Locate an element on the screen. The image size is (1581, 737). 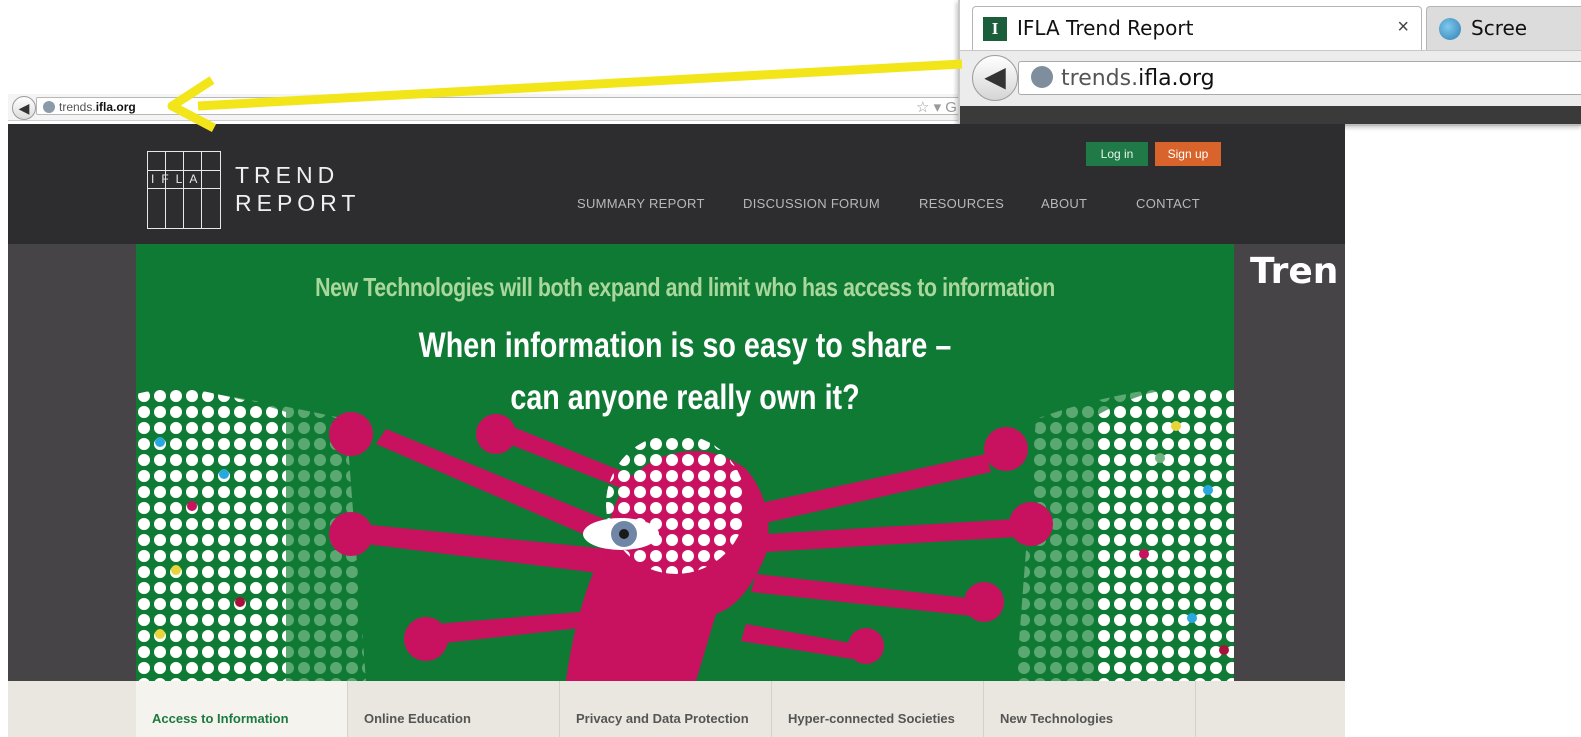
login-button: Log in is located at coordinates (1117, 154).